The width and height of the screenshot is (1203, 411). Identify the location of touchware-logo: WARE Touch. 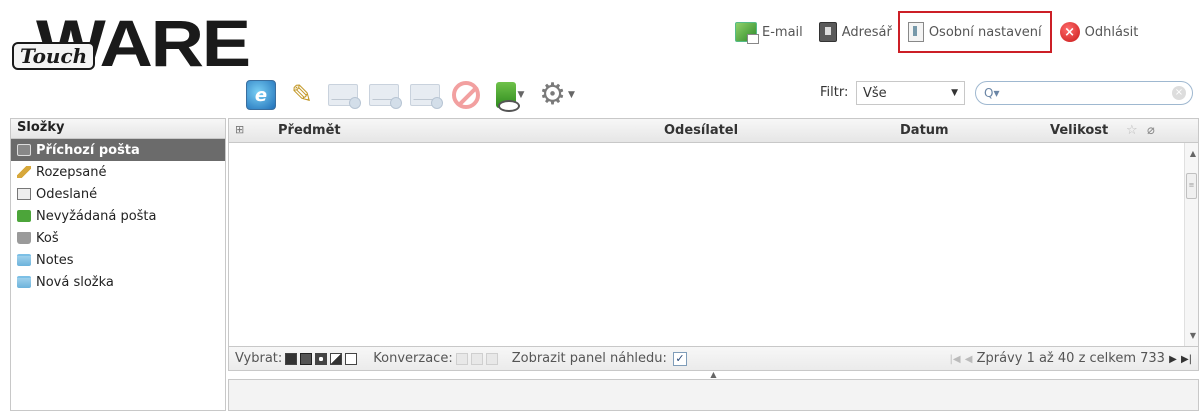
(131, 46).